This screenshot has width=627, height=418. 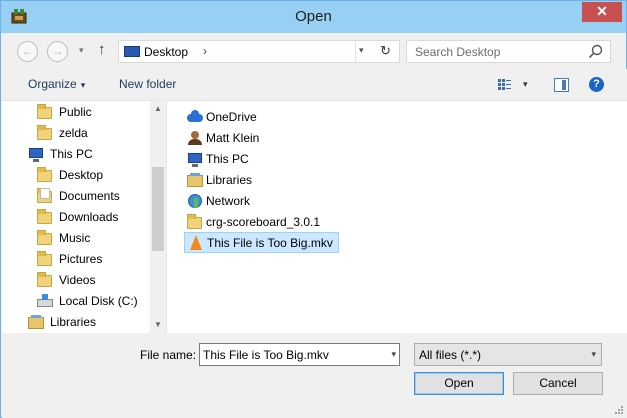 I want to click on sidebar-item-music: Music, so click(x=63, y=237).